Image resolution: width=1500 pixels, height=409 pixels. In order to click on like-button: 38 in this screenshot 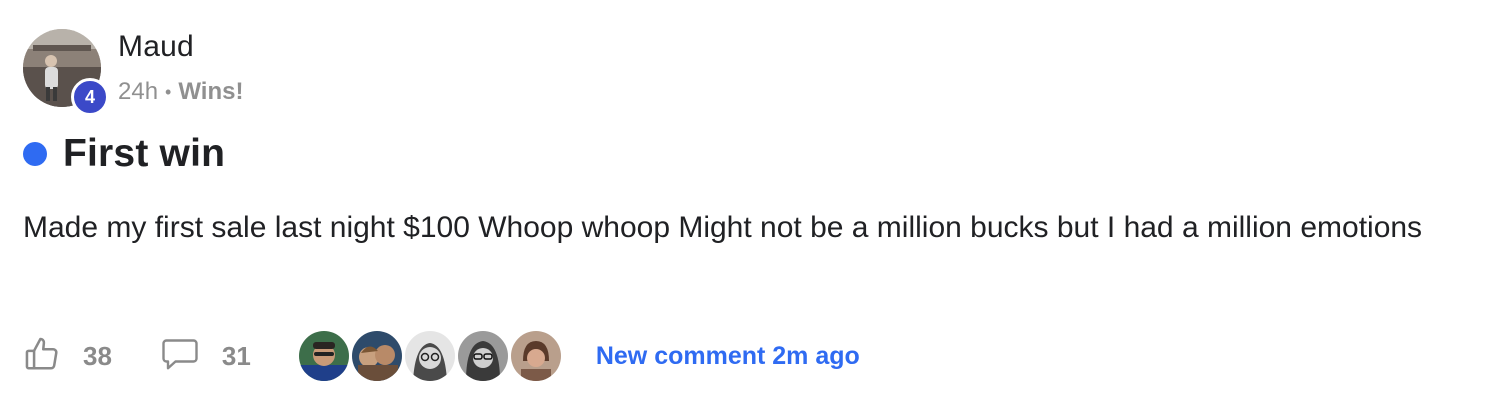, I will do `click(67, 356)`.